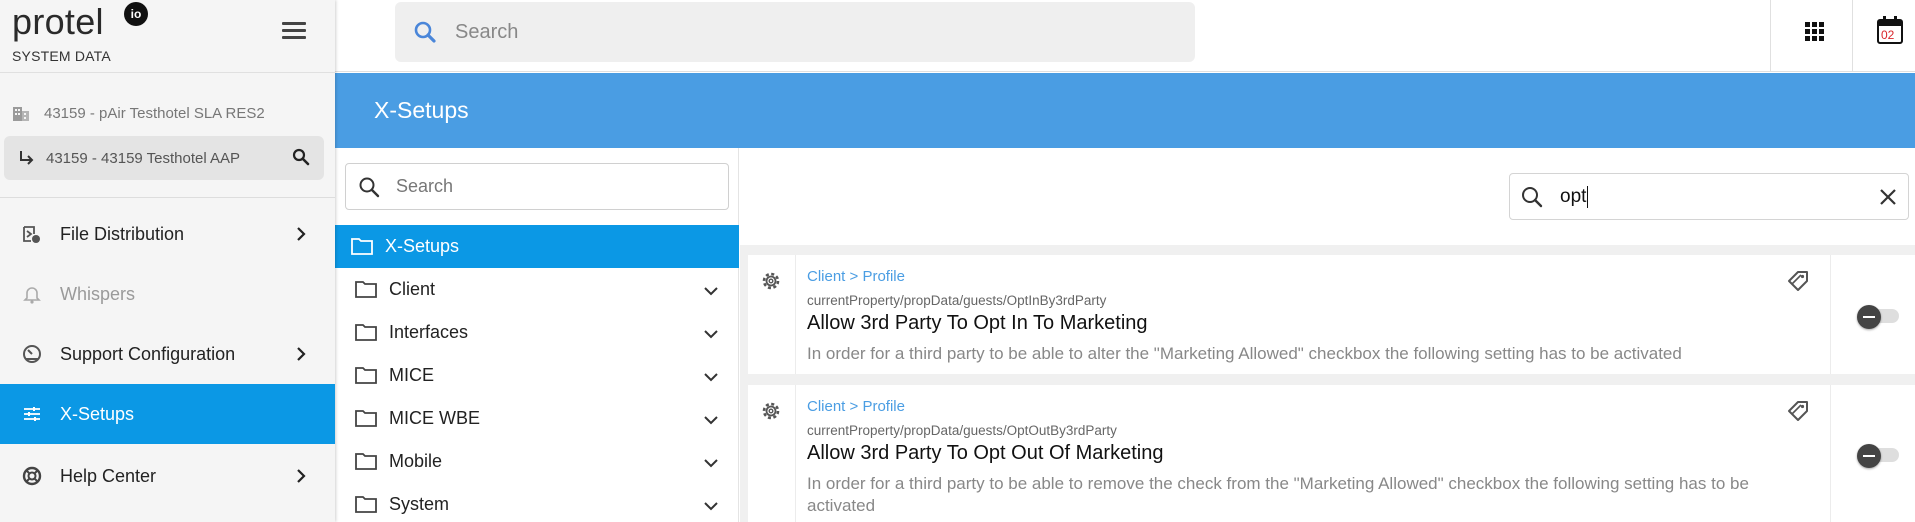 The image size is (1915, 522). Describe the element at coordinates (1888, 35) in the screenshot. I see `calendar-day: 02` at that location.